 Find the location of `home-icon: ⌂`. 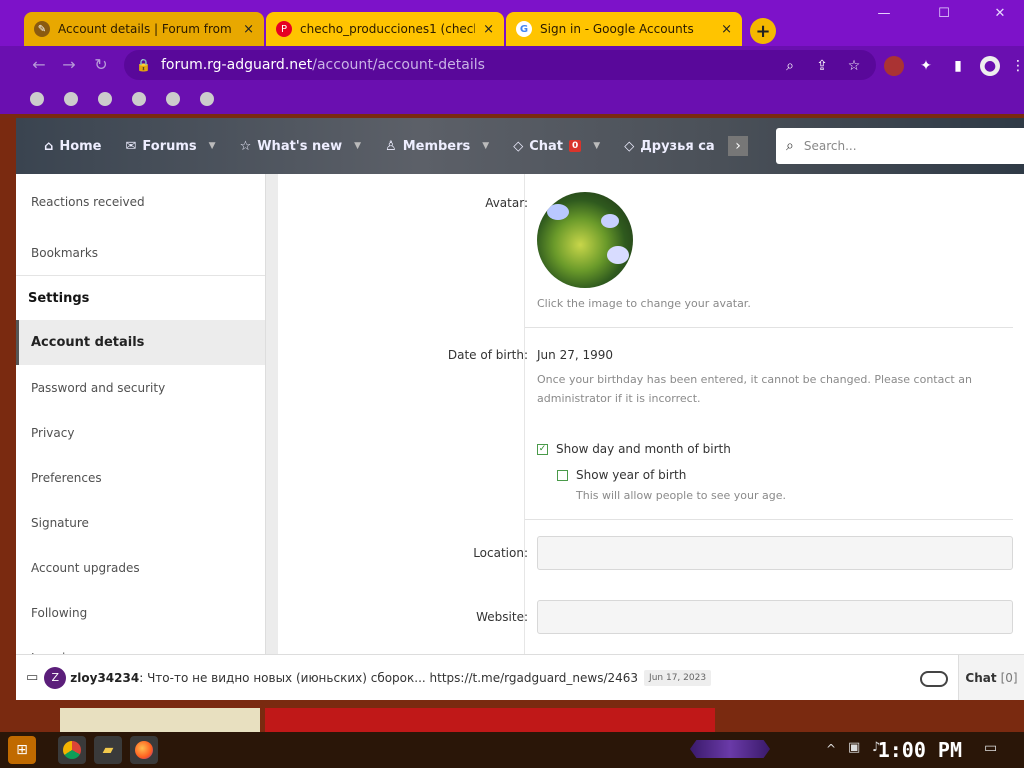

home-icon: ⌂ is located at coordinates (49, 146).